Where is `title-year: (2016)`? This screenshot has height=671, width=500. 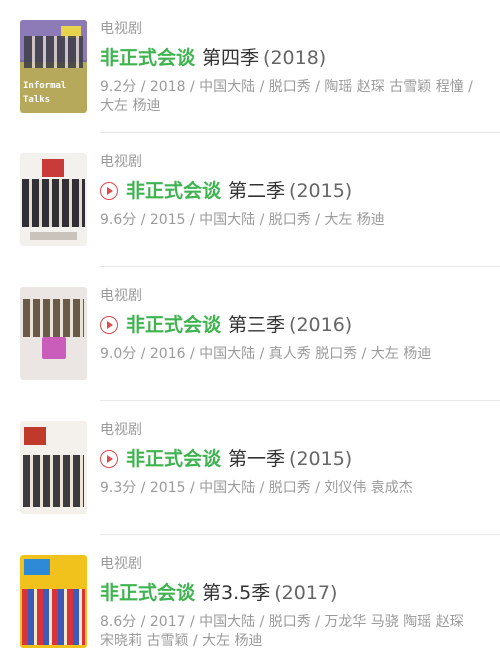
title-year: (2016) is located at coordinates (321, 325).